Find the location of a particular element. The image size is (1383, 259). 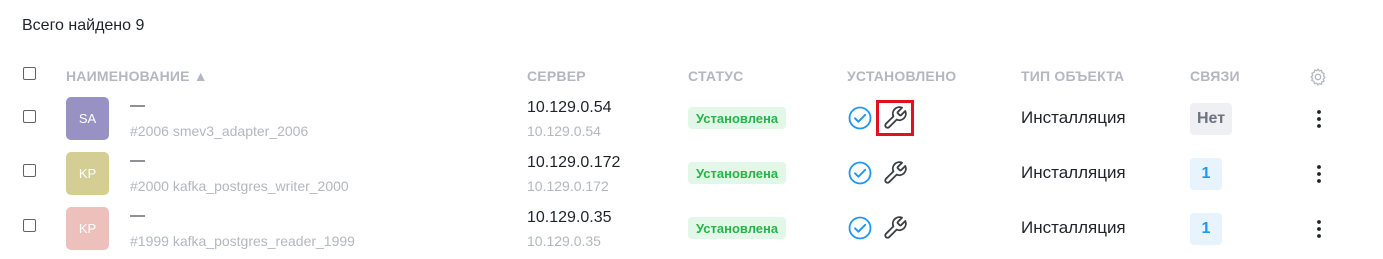

server-address-secondary: 10.129.0.172 is located at coordinates (568, 186).